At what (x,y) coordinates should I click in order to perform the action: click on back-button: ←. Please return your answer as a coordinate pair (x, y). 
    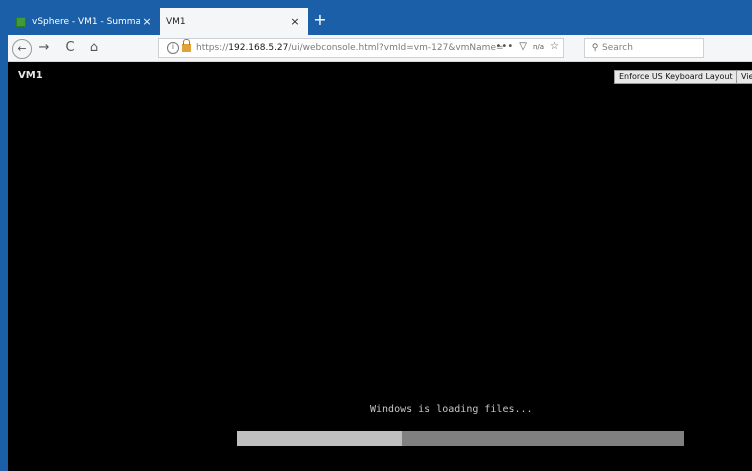
    Looking at the image, I should click on (22, 49).